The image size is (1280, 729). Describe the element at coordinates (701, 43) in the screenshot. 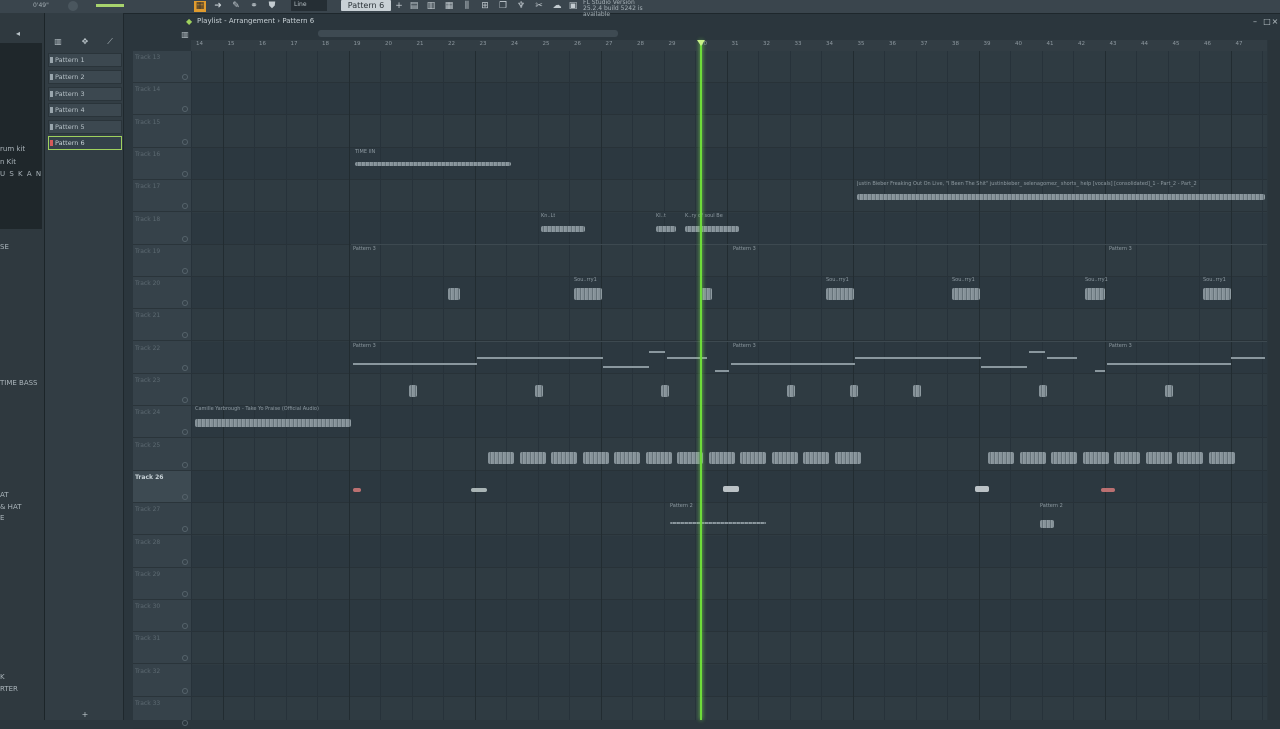

I see `playhead-marker-icon` at that location.